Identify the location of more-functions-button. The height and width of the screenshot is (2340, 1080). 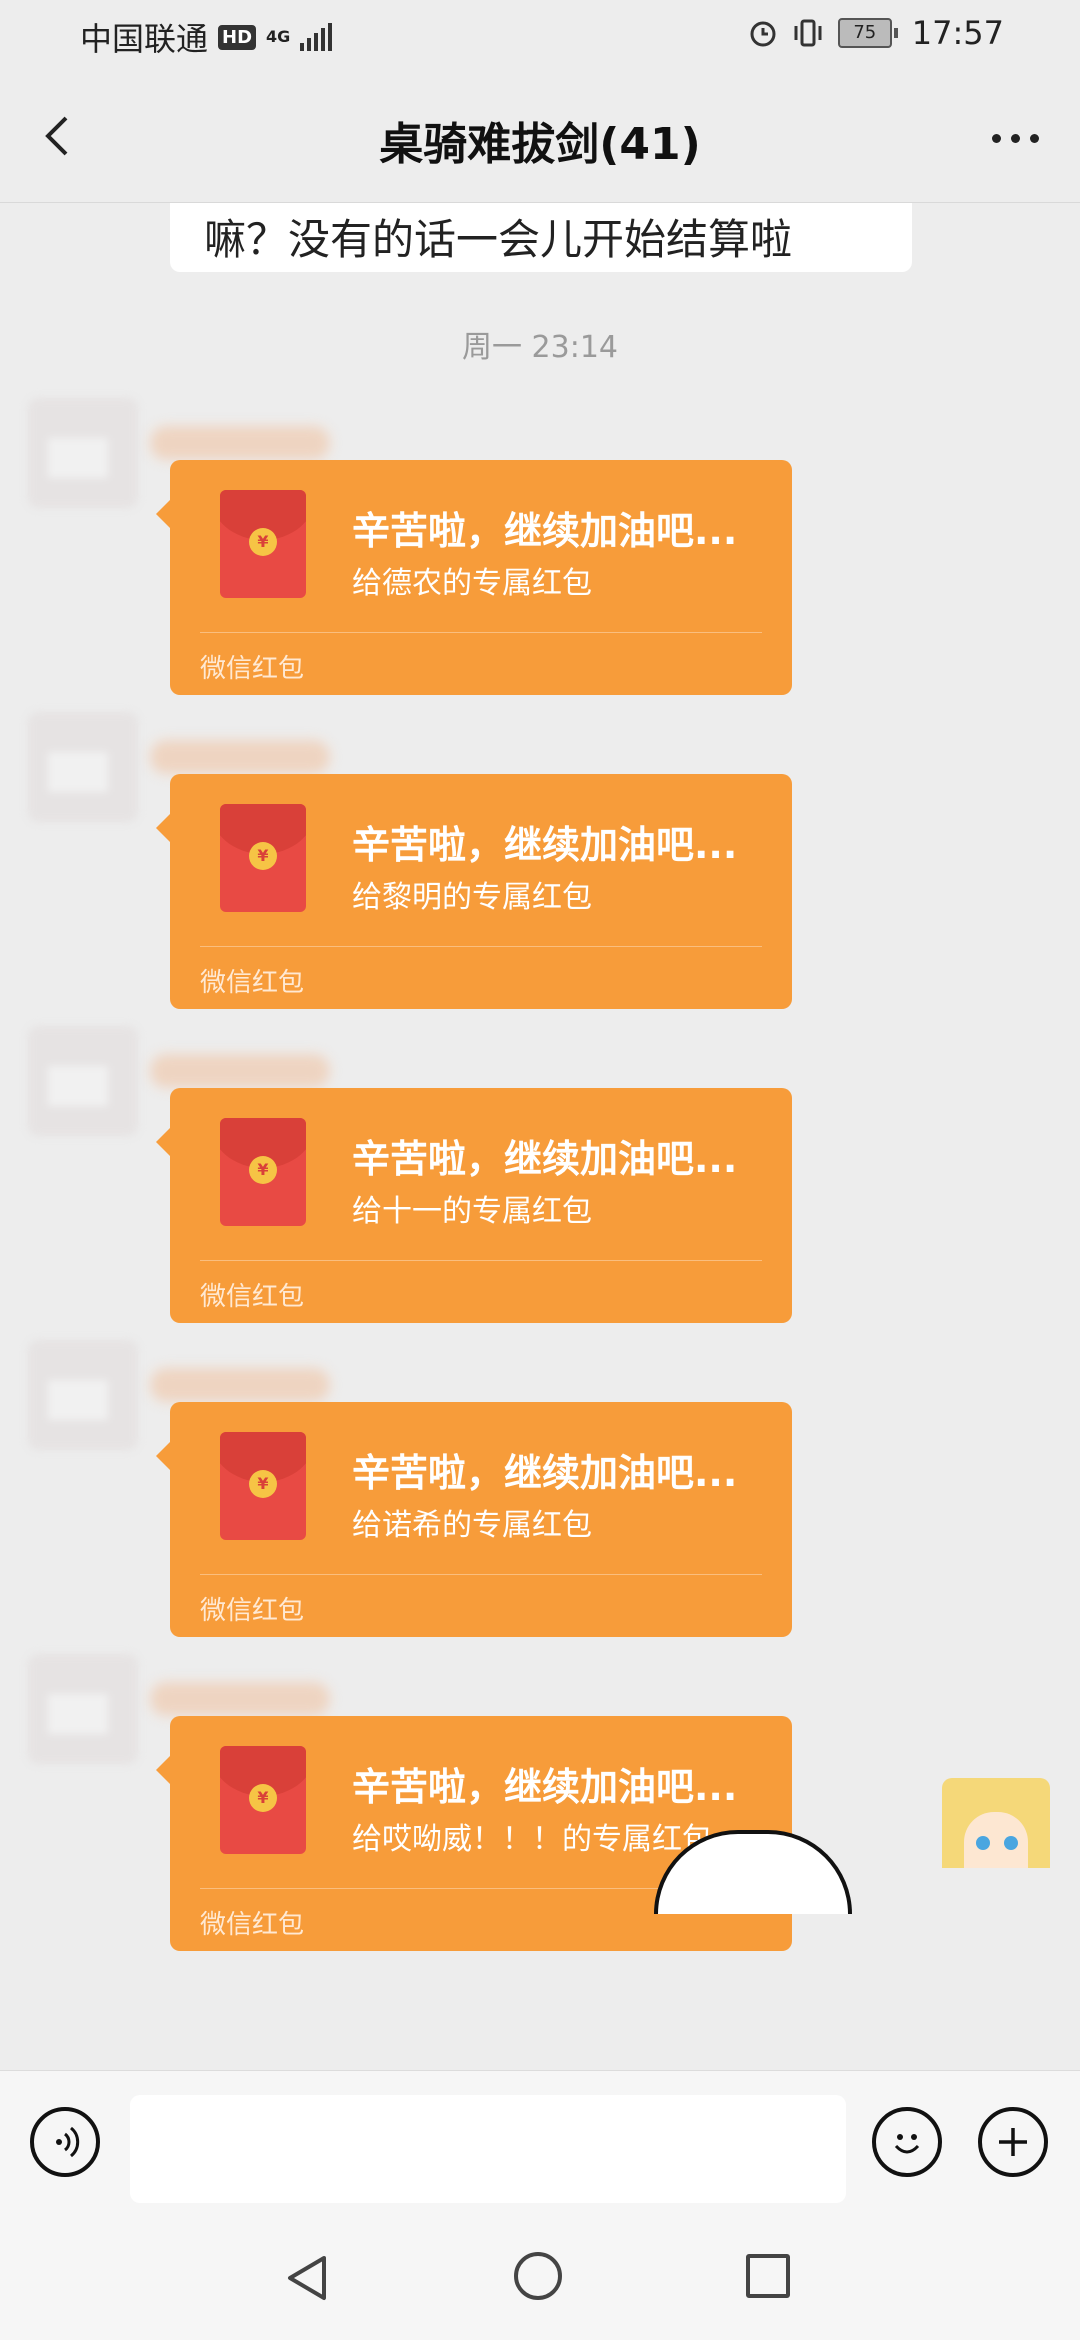
(1013, 2142).